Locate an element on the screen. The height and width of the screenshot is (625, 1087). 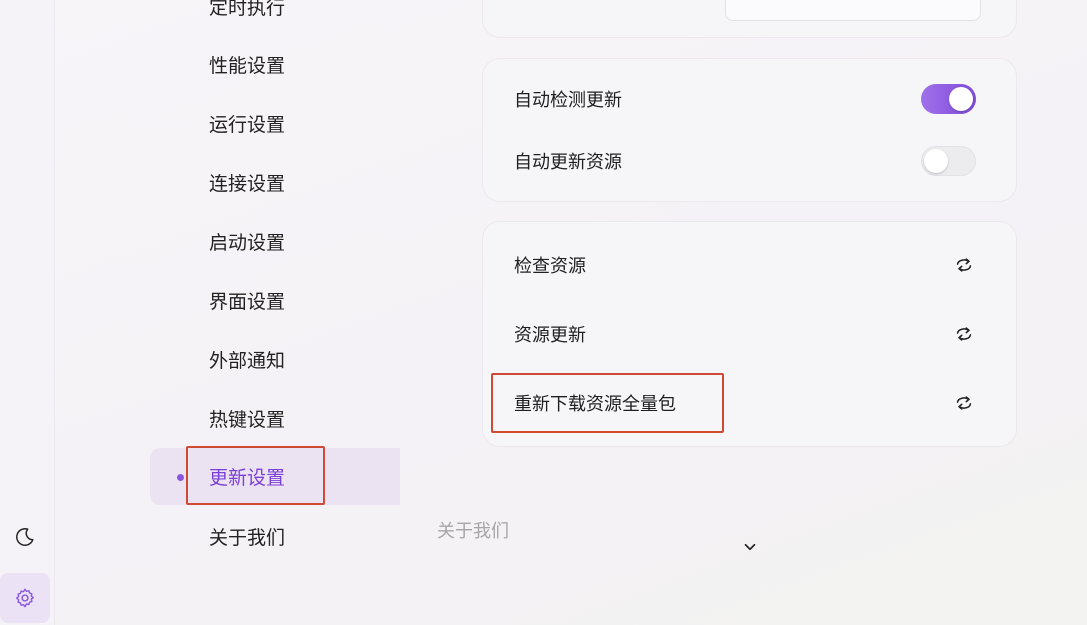
nav-item-startup: 启动设置 is located at coordinates (275, 241).